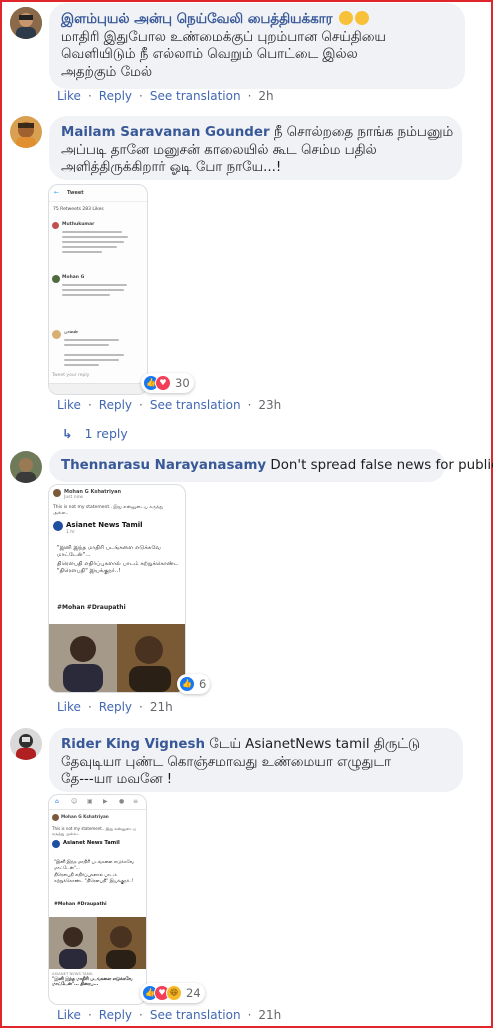 The height and width of the screenshot is (1028, 493). Describe the element at coordinates (67, 433) in the screenshot. I see `reply-arrow-icon: ↳` at that location.